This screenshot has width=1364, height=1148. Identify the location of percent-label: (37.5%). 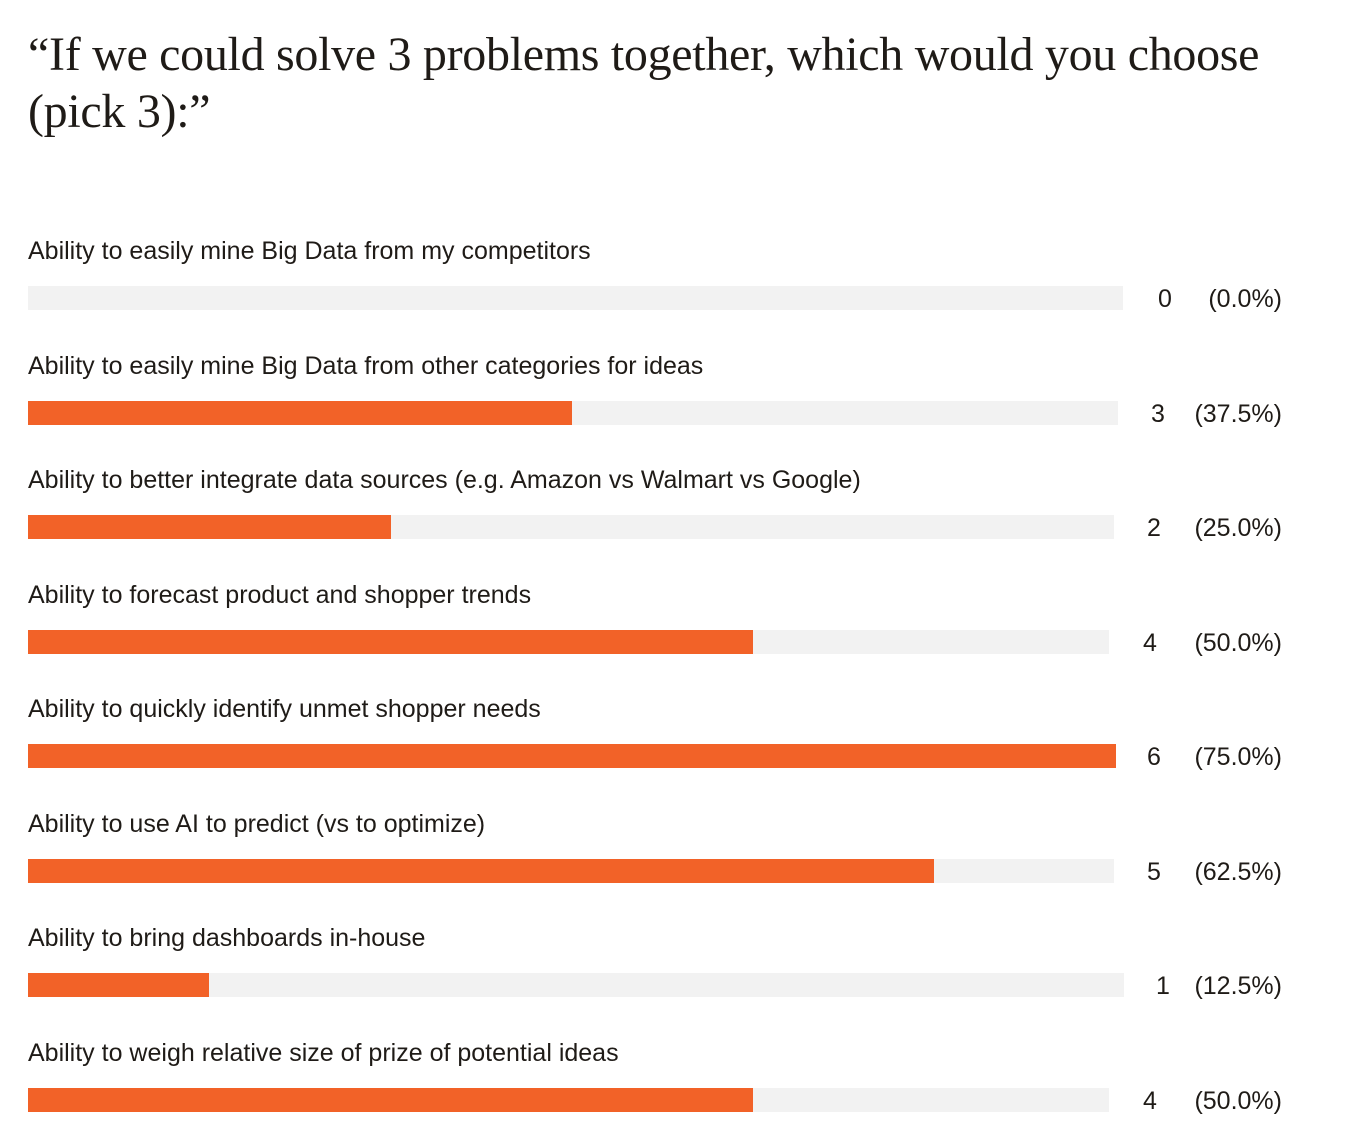
(1238, 413).